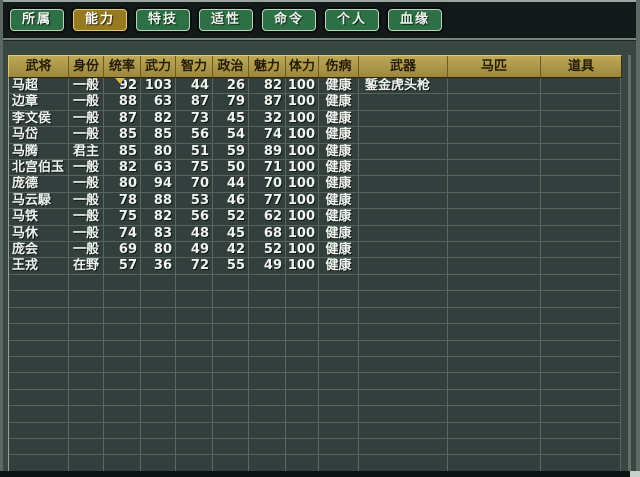 The image size is (640, 477). I want to click on cell-intelligence: 53, so click(194, 201).